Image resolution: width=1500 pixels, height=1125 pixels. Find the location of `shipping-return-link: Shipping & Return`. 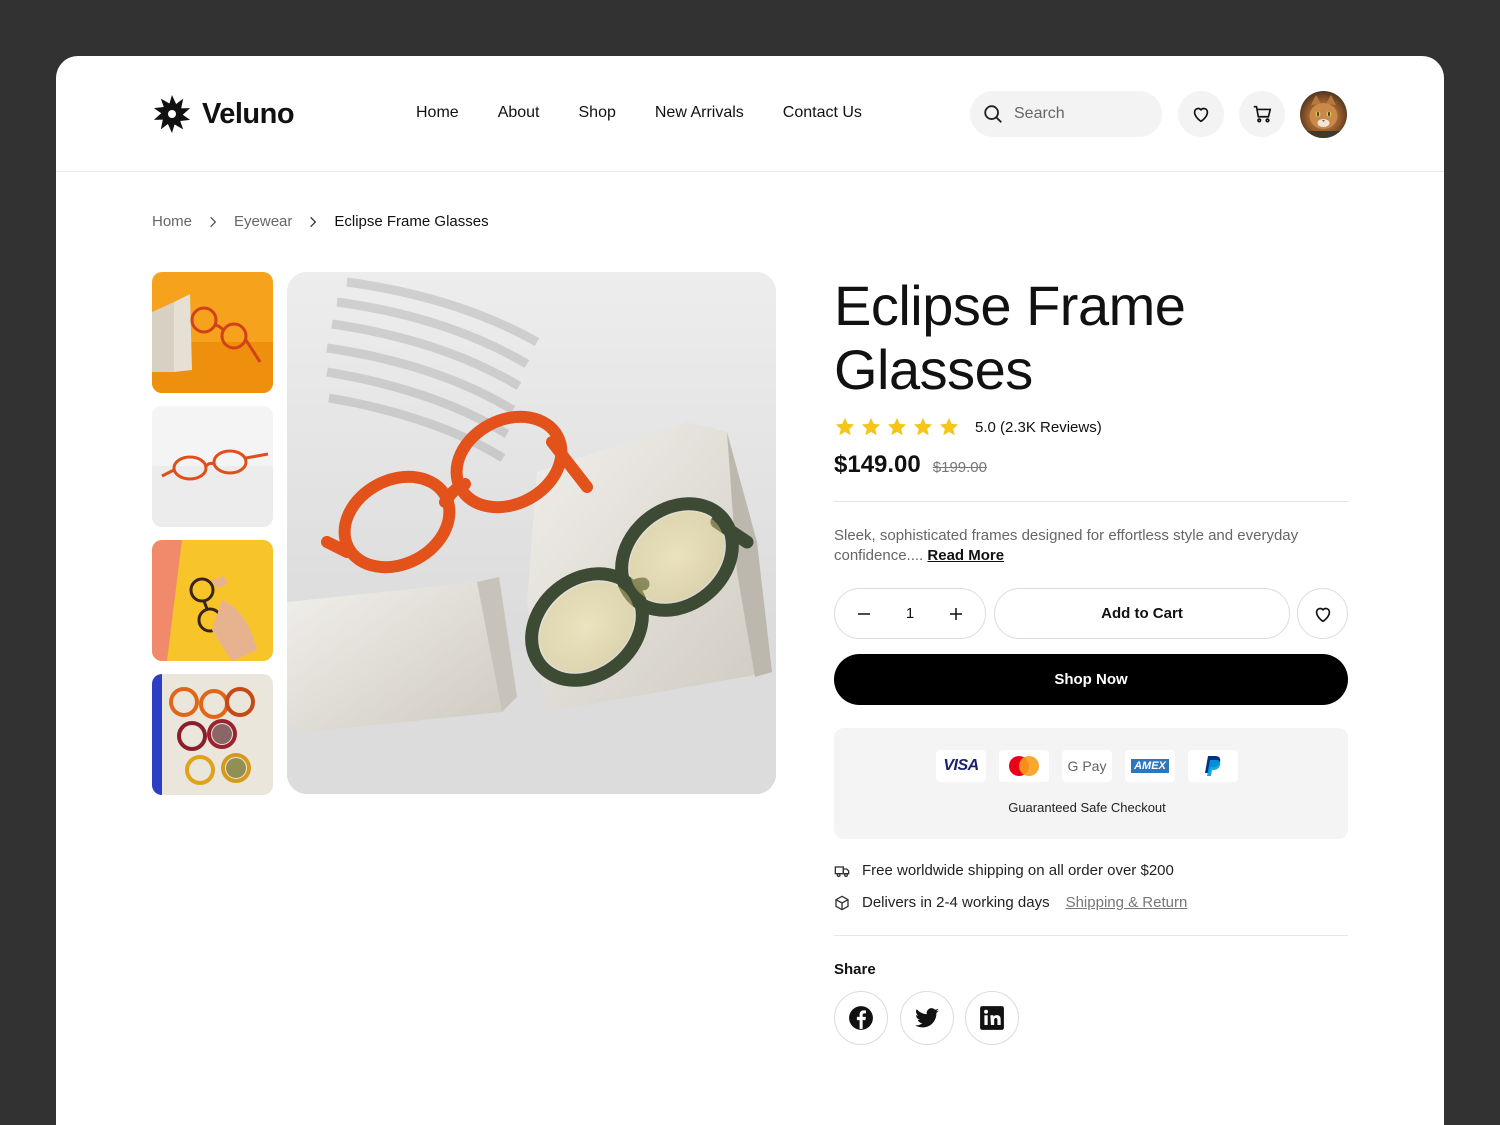

shipping-return-link: Shipping & Return is located at coordinates (1127, 902).